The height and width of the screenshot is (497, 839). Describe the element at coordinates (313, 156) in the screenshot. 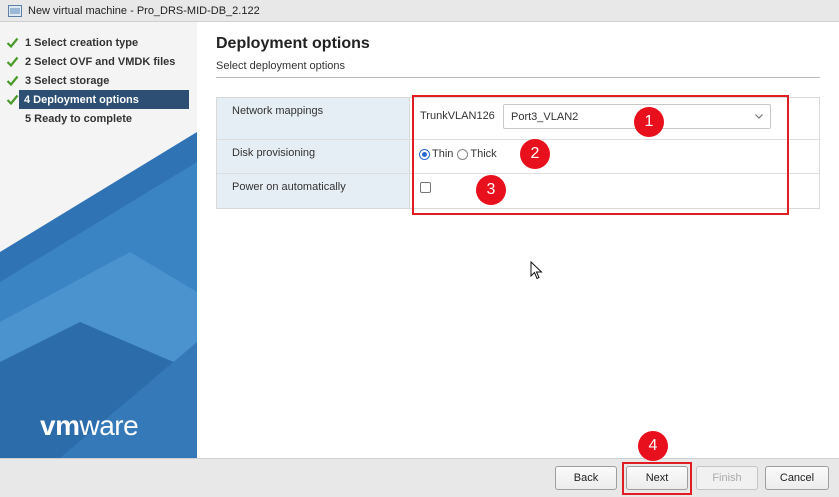

I see `disk-provisioning-label: Disk provisioning` at that location.